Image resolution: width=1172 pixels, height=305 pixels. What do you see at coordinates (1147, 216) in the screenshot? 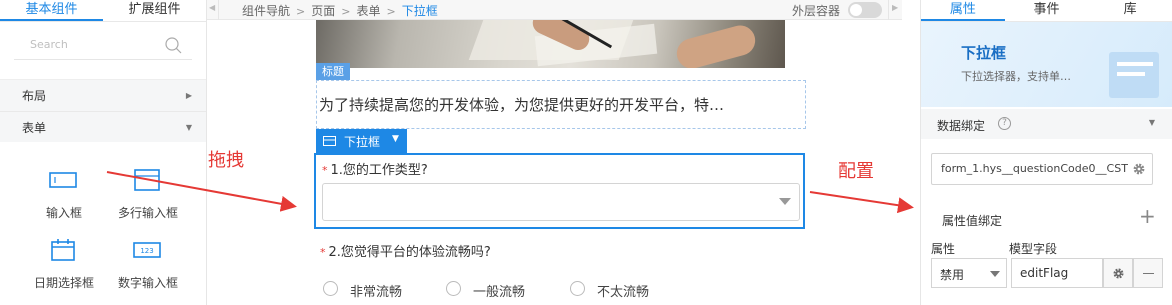
I see `add-binding-button: +` at bounding box center [1147, 216].